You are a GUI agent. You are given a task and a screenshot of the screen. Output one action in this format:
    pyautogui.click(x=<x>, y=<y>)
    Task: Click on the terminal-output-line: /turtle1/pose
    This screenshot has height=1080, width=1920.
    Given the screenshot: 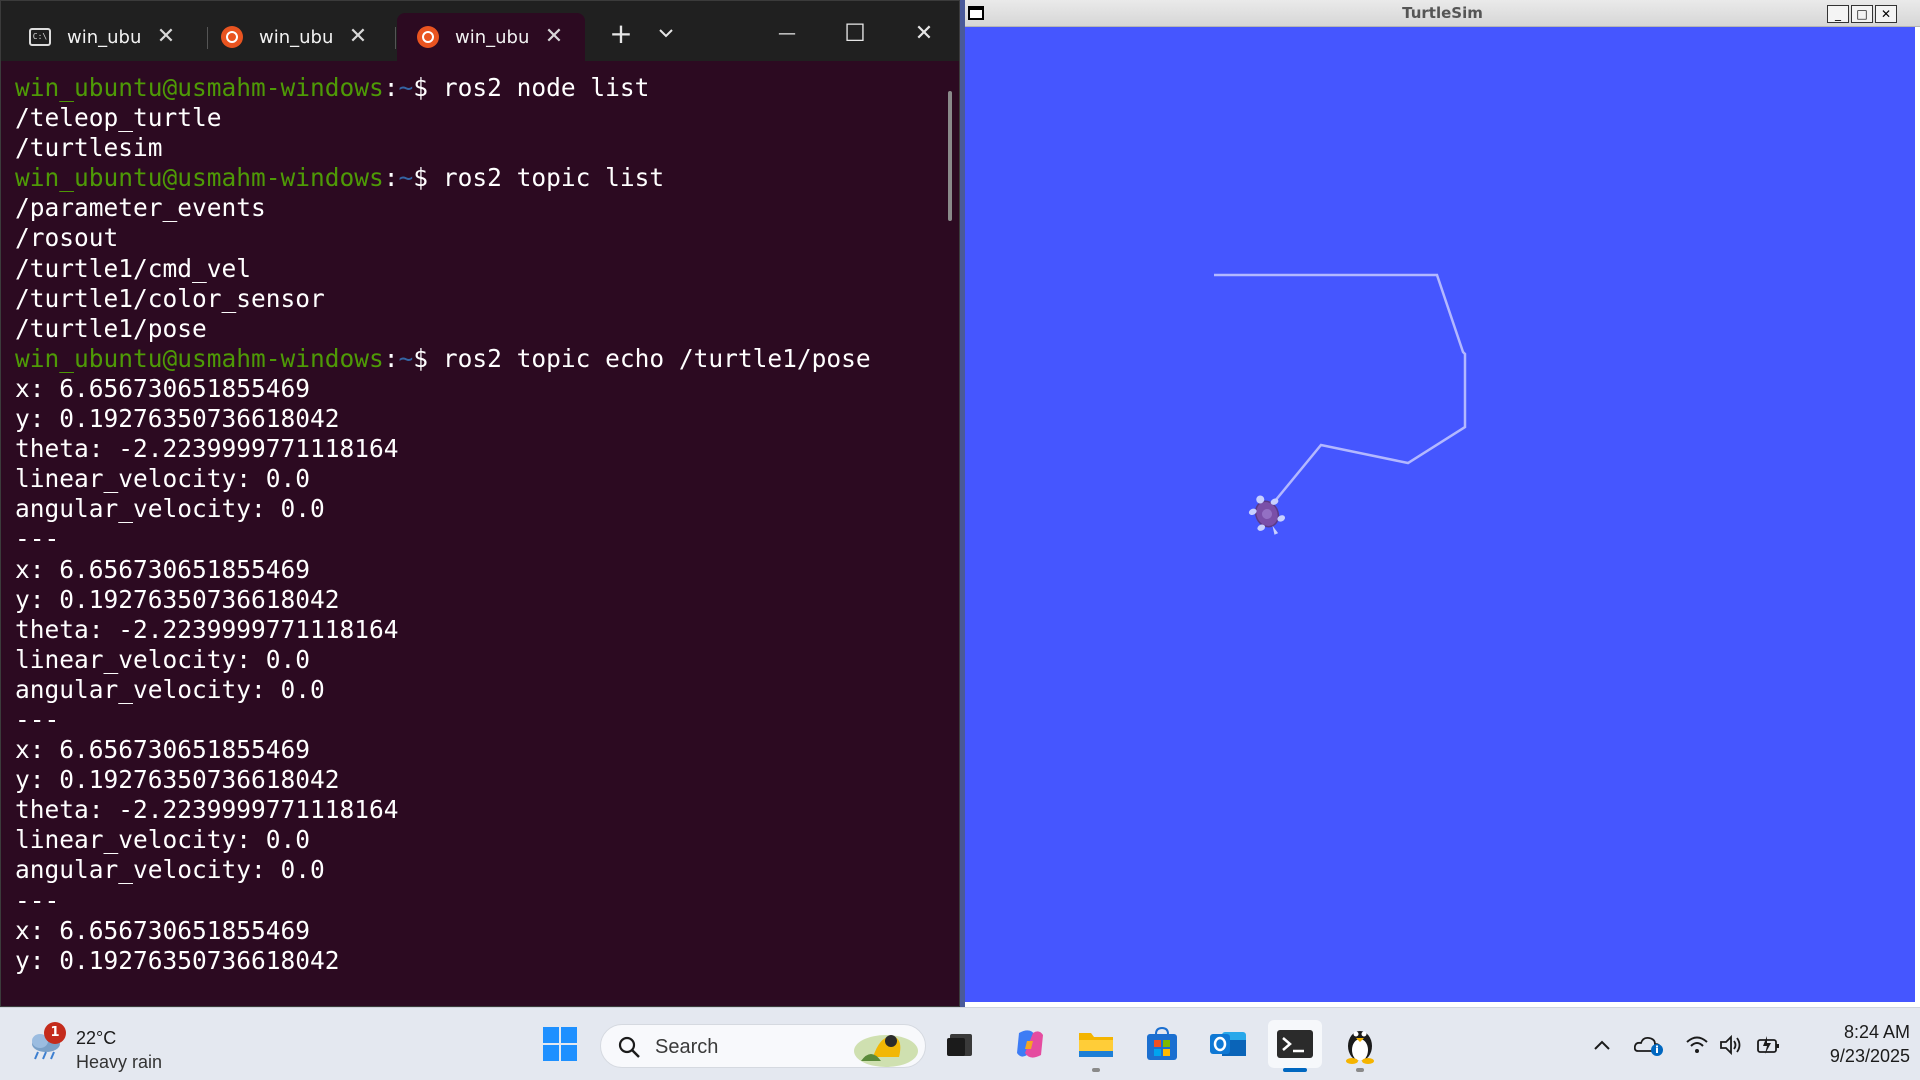 What is the action you would take?
    pyautogui.click(x=111, y=328)
    